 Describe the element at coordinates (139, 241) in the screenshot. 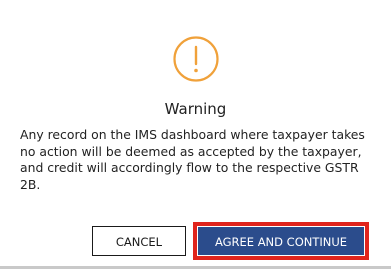

I see `cancel-button: CANCEL` at that location.